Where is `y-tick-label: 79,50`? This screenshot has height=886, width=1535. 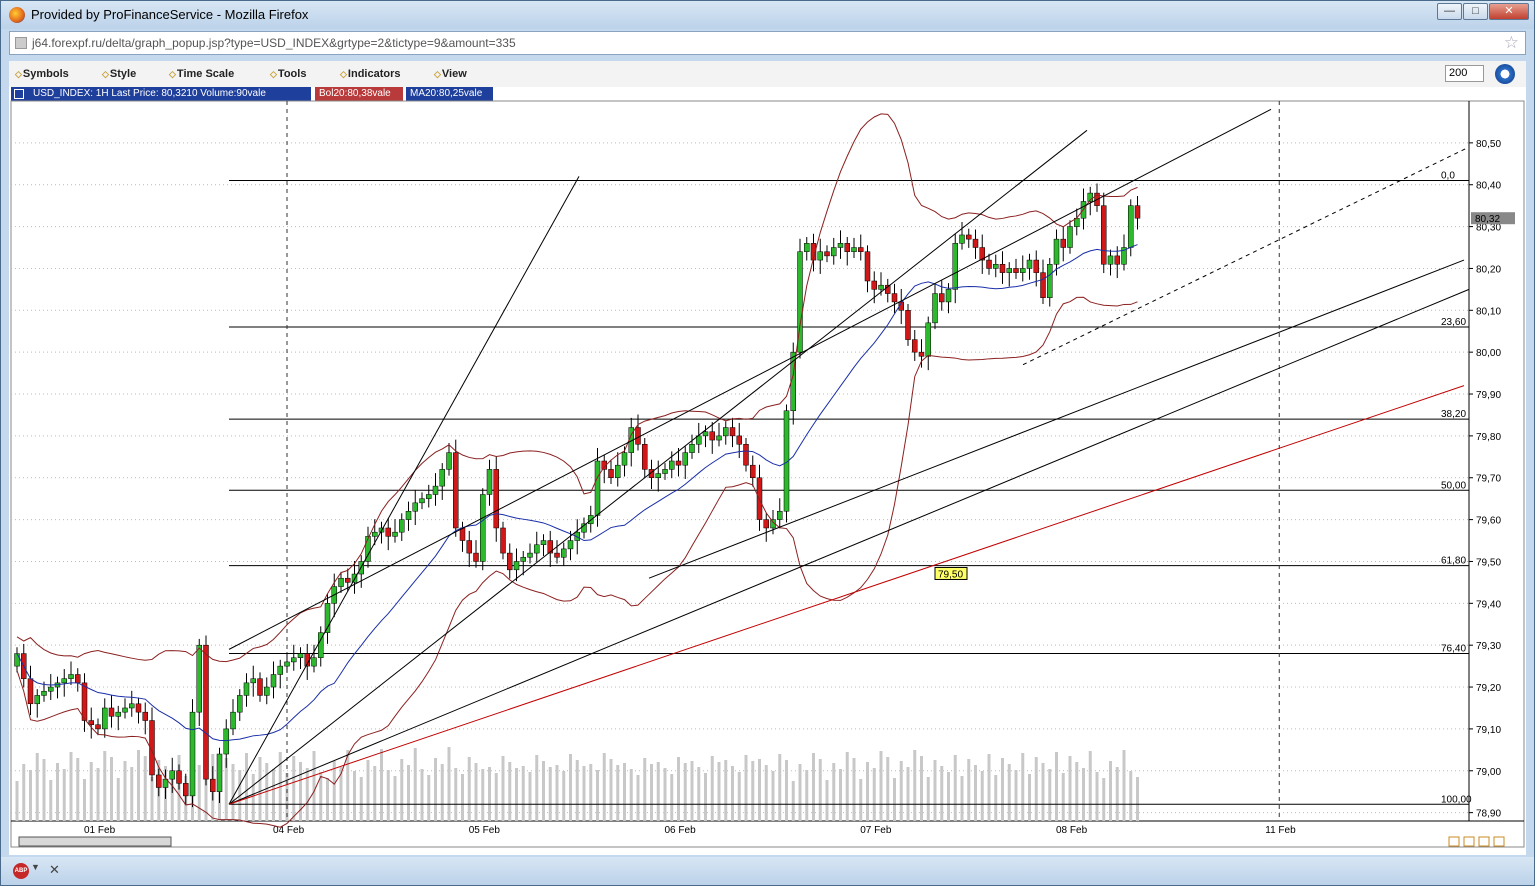 y-tick-label: 79,50 is located at coordinates (1488, 562).